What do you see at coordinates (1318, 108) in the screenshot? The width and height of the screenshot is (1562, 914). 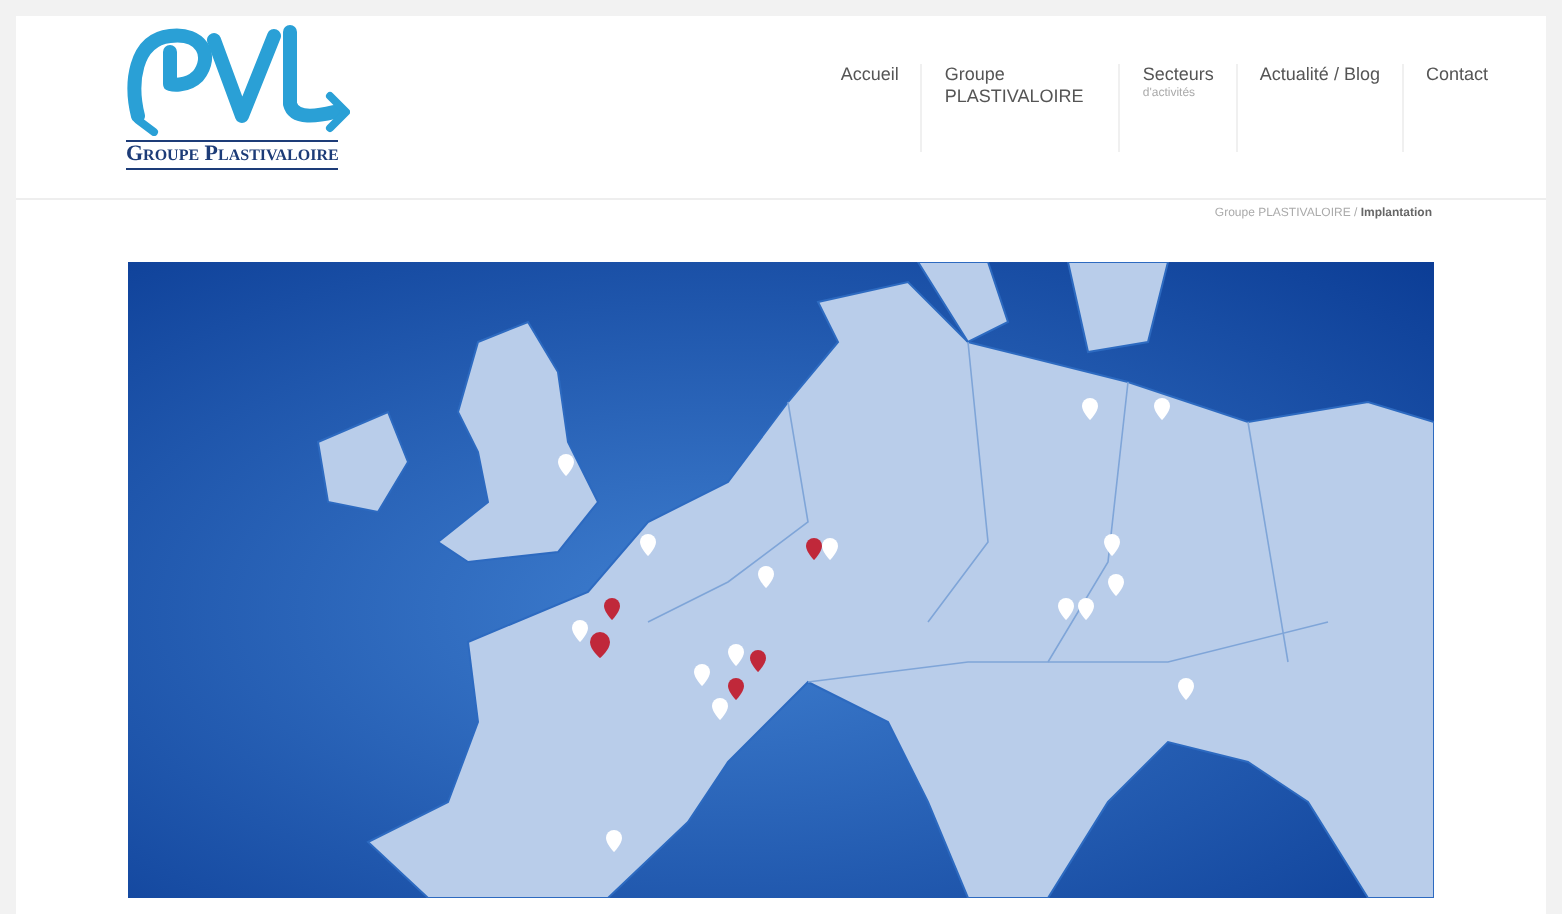 I see `nav-link: Actualité / Blog` at bounding box center [1318, 108].